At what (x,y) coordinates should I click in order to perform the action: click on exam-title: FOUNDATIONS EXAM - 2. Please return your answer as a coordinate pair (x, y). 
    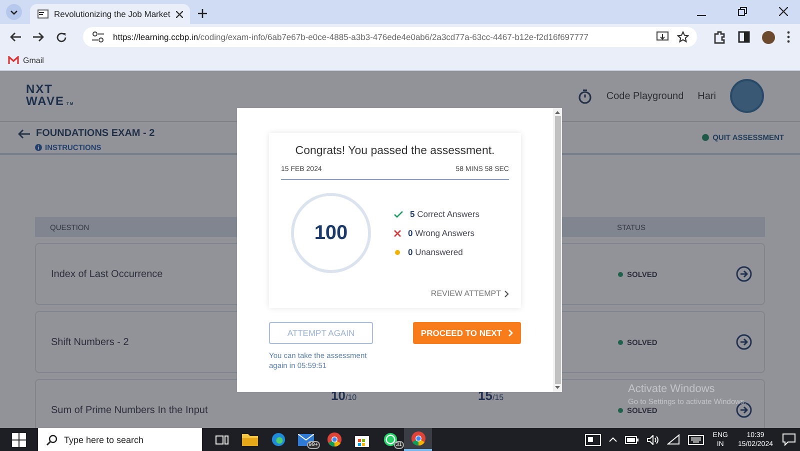
    Looking at the image, I should click on (95, 133).